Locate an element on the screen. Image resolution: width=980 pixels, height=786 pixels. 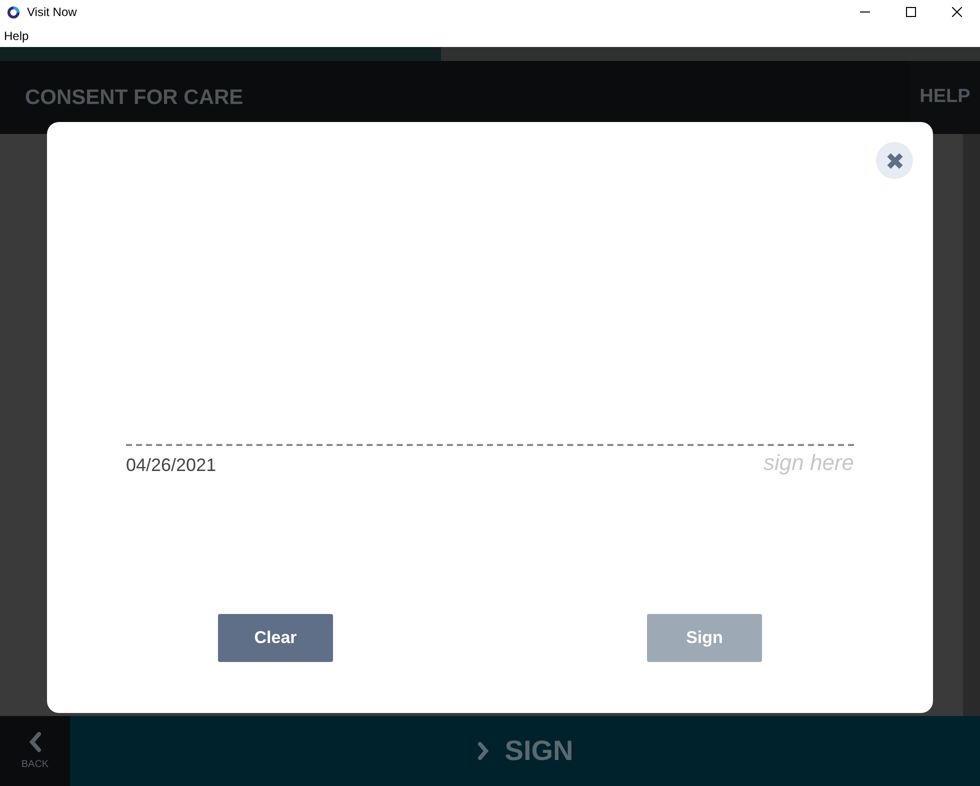
chevron-right-icon is located at coordinates (482, 751).